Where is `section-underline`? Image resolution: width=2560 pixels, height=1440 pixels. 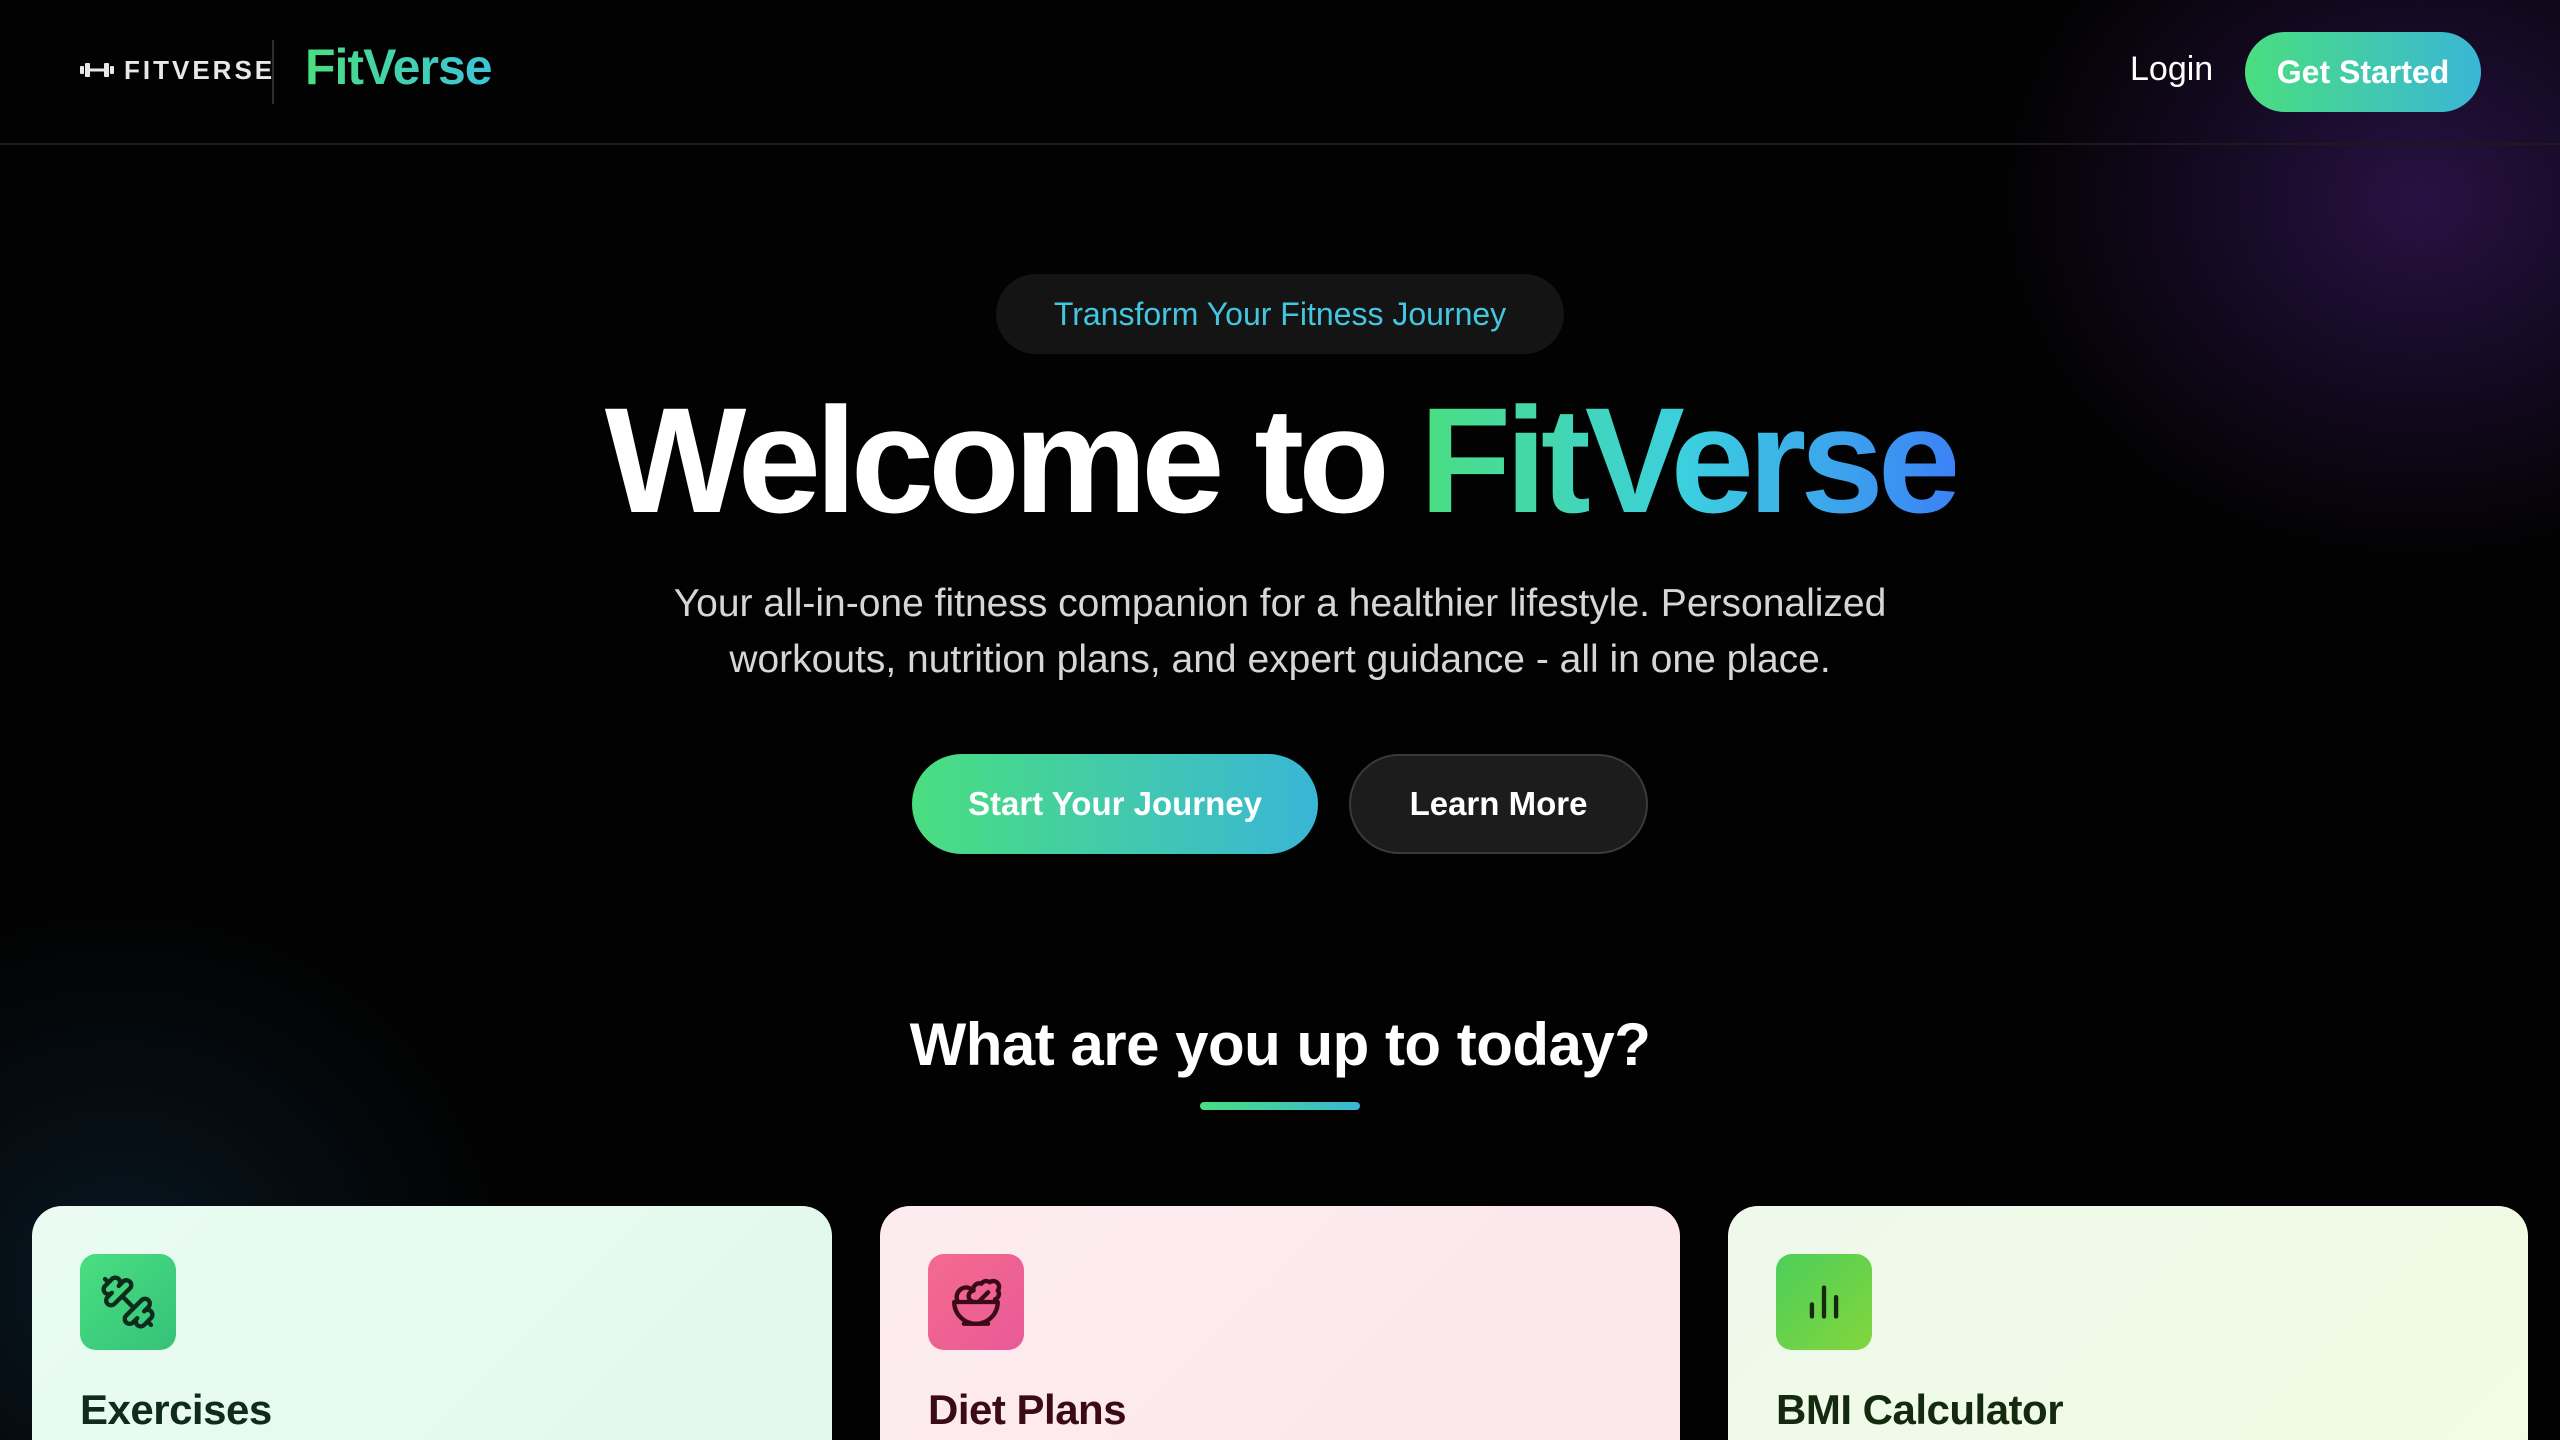
section-underline is located at coordinates (1280, 1106).